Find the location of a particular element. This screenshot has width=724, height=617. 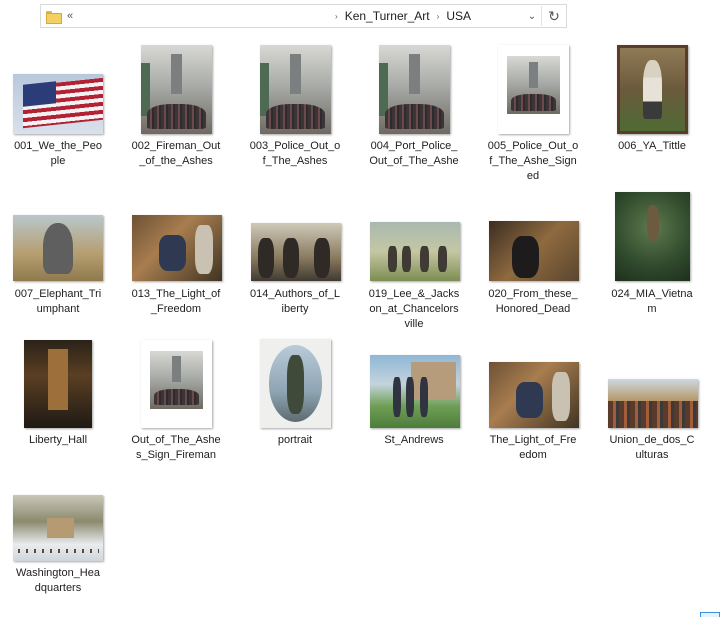

file-name: 019_Lee_&_Jacks on_at_Chancelors ville is located at coordinates (414, 309).